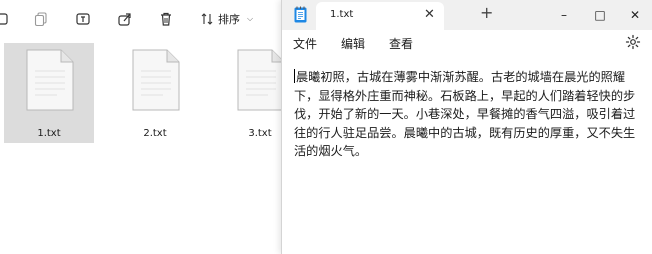 The height and width of the screenshot is (254, 652). What do you see at coordinates (380, 16) in the screenshot?
I see `tab-1-txt: 1.txt ✕` at bounding box center [380, 16].